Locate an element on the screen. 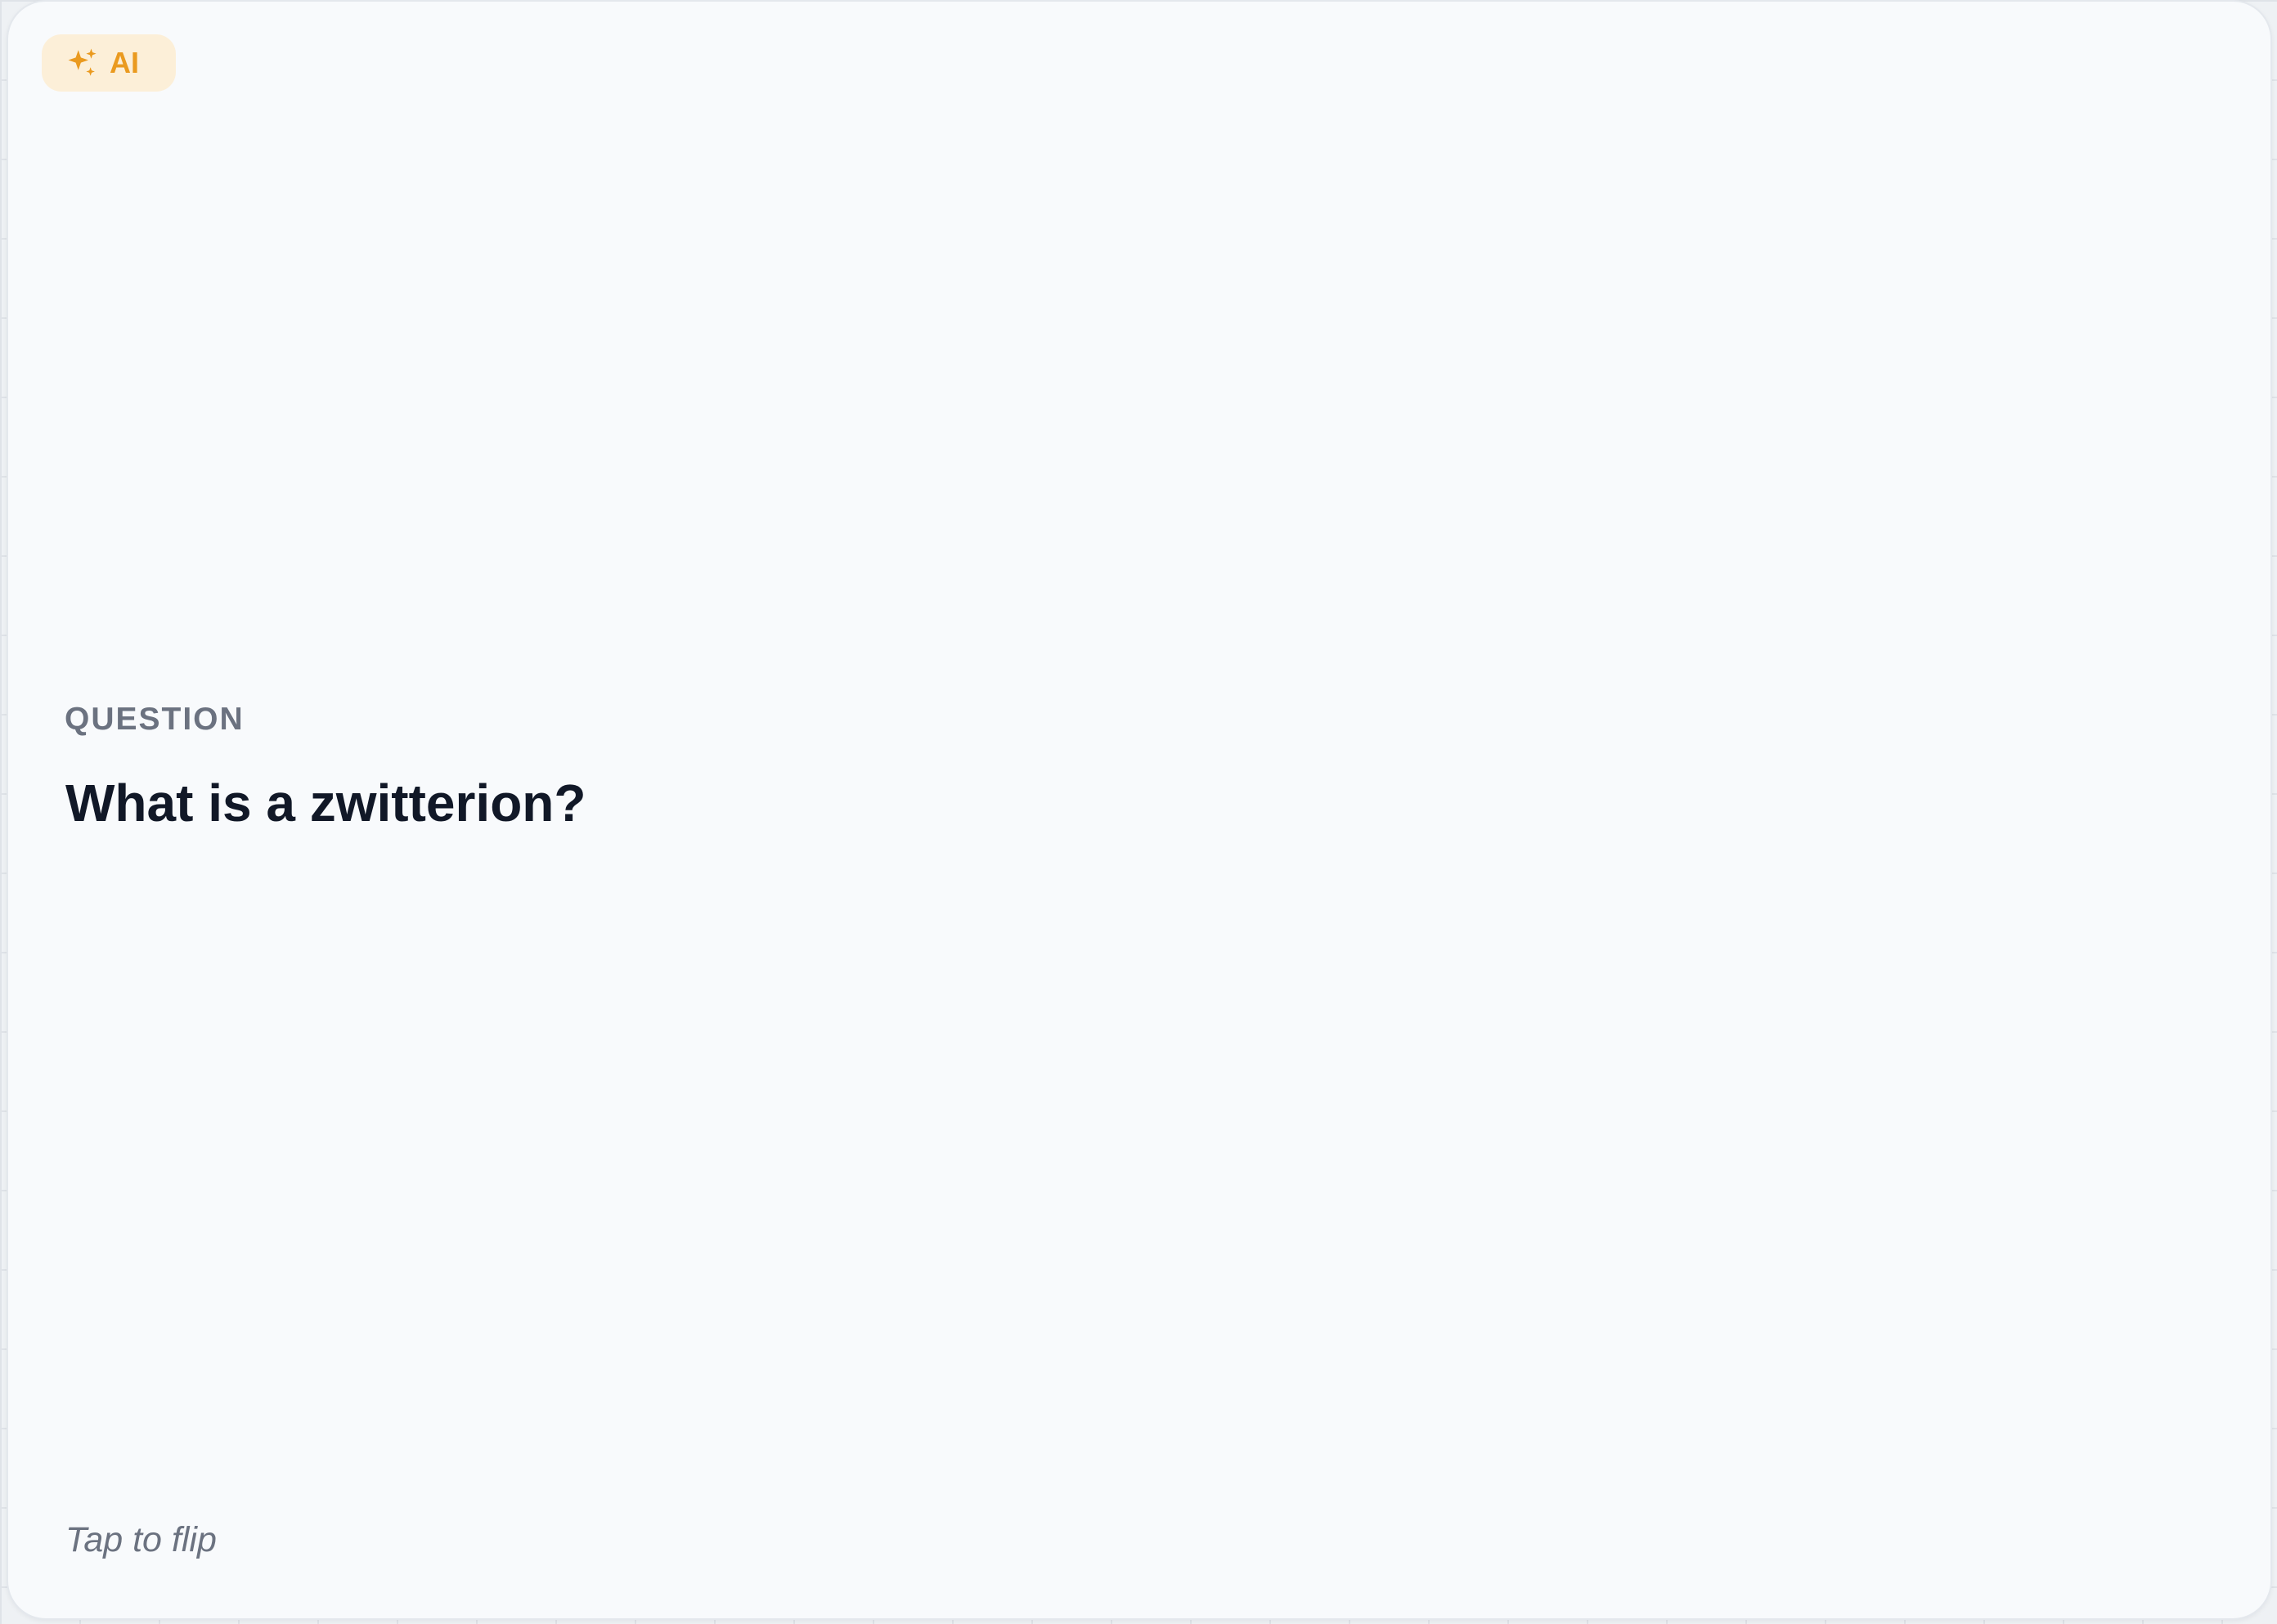 The width and height of the screenshot is (2277, 1624). sparkles-icon is located at coordinates (82, 63).